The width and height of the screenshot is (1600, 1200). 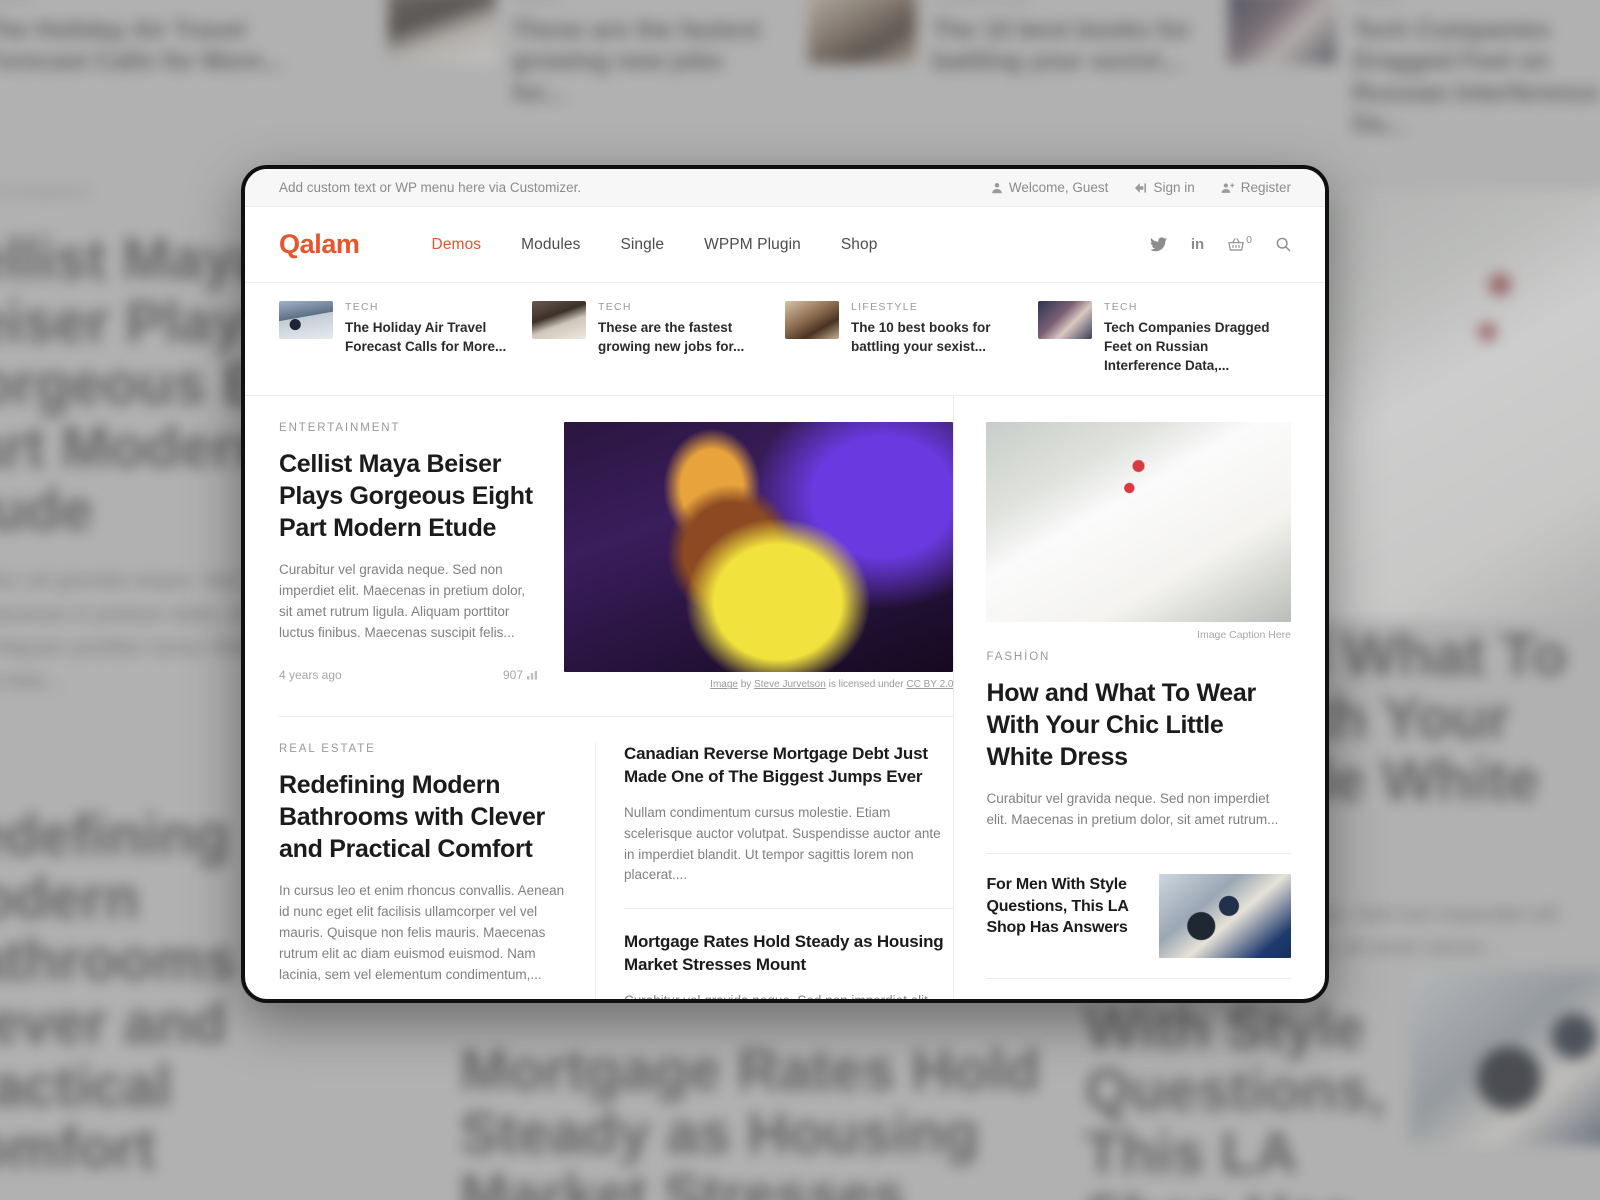 What do you see at coordinates (885, 307) in the screenshot?
I see `ticker-category: LIFESTYLE` at bounding box center [885, 307].